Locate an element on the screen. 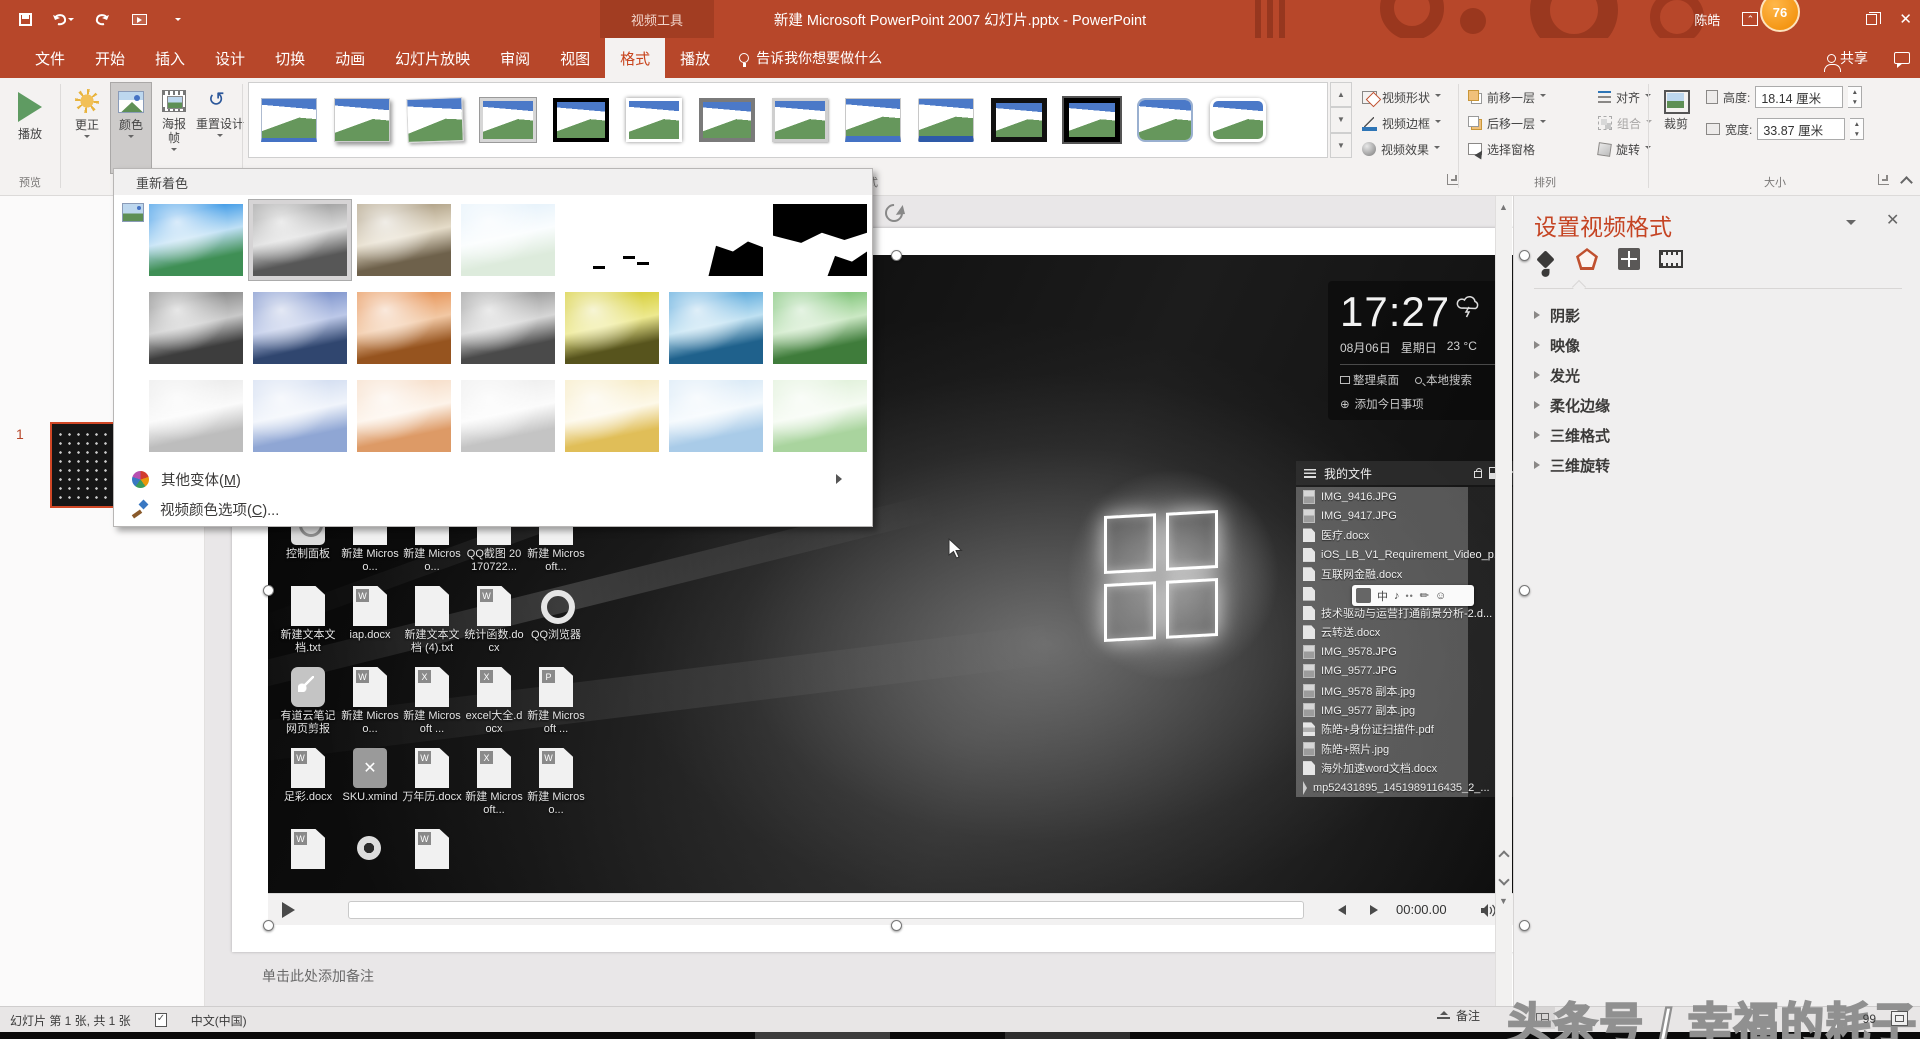  pane-section: 三维格式 is located at coordinates (1718, 435).